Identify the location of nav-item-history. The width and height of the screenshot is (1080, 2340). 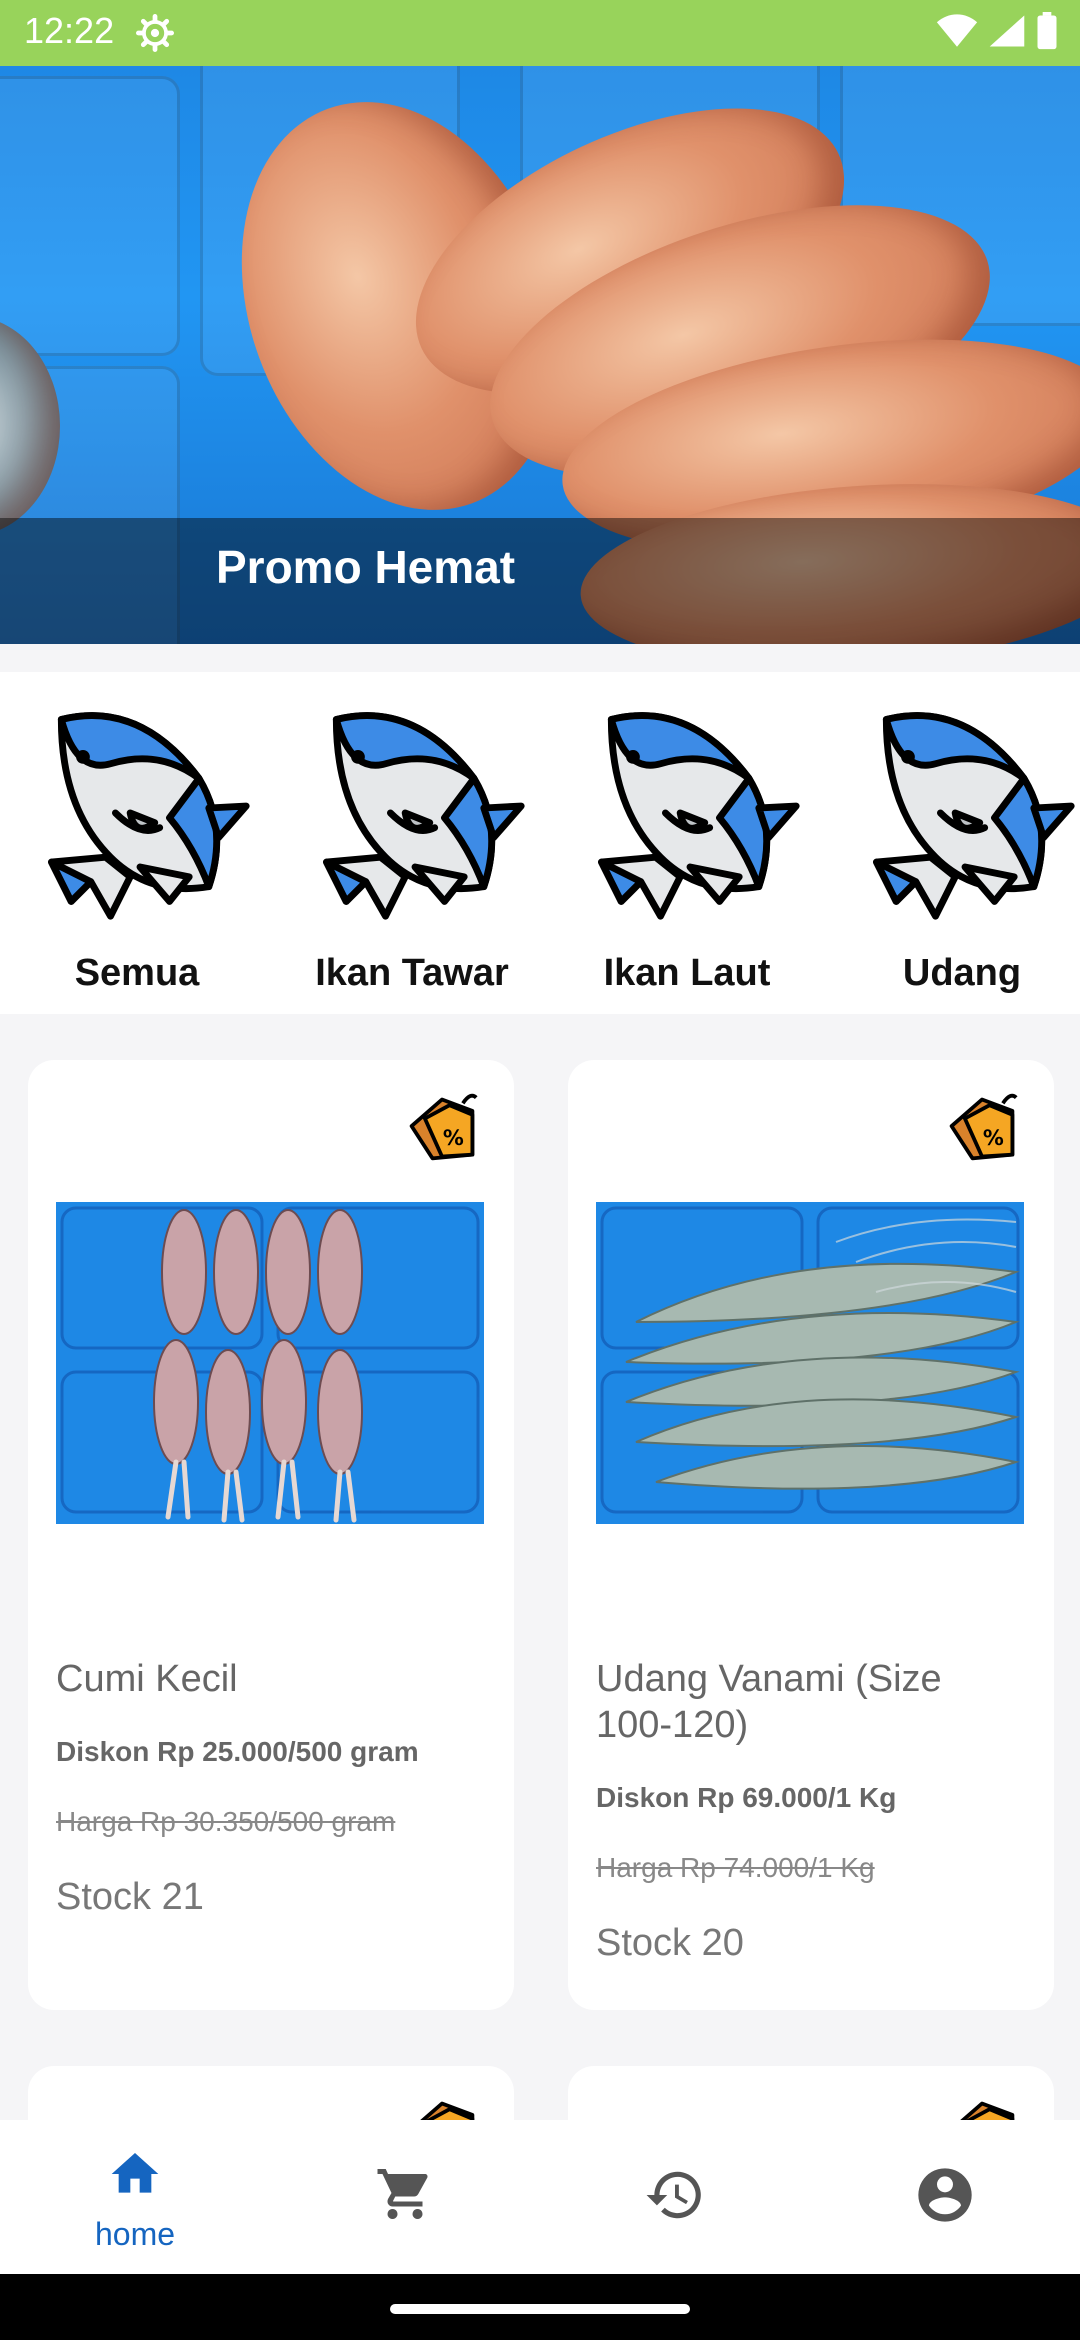
(675, 2197).